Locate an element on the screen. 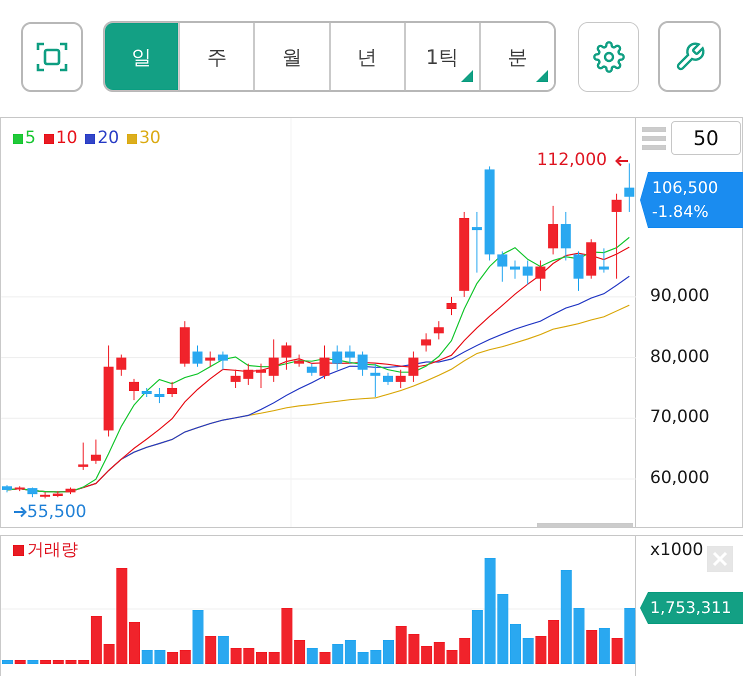 The width and height of the screenshot is (743, 676). high-price-label: 112,000 is located at coordinates (571, 160).